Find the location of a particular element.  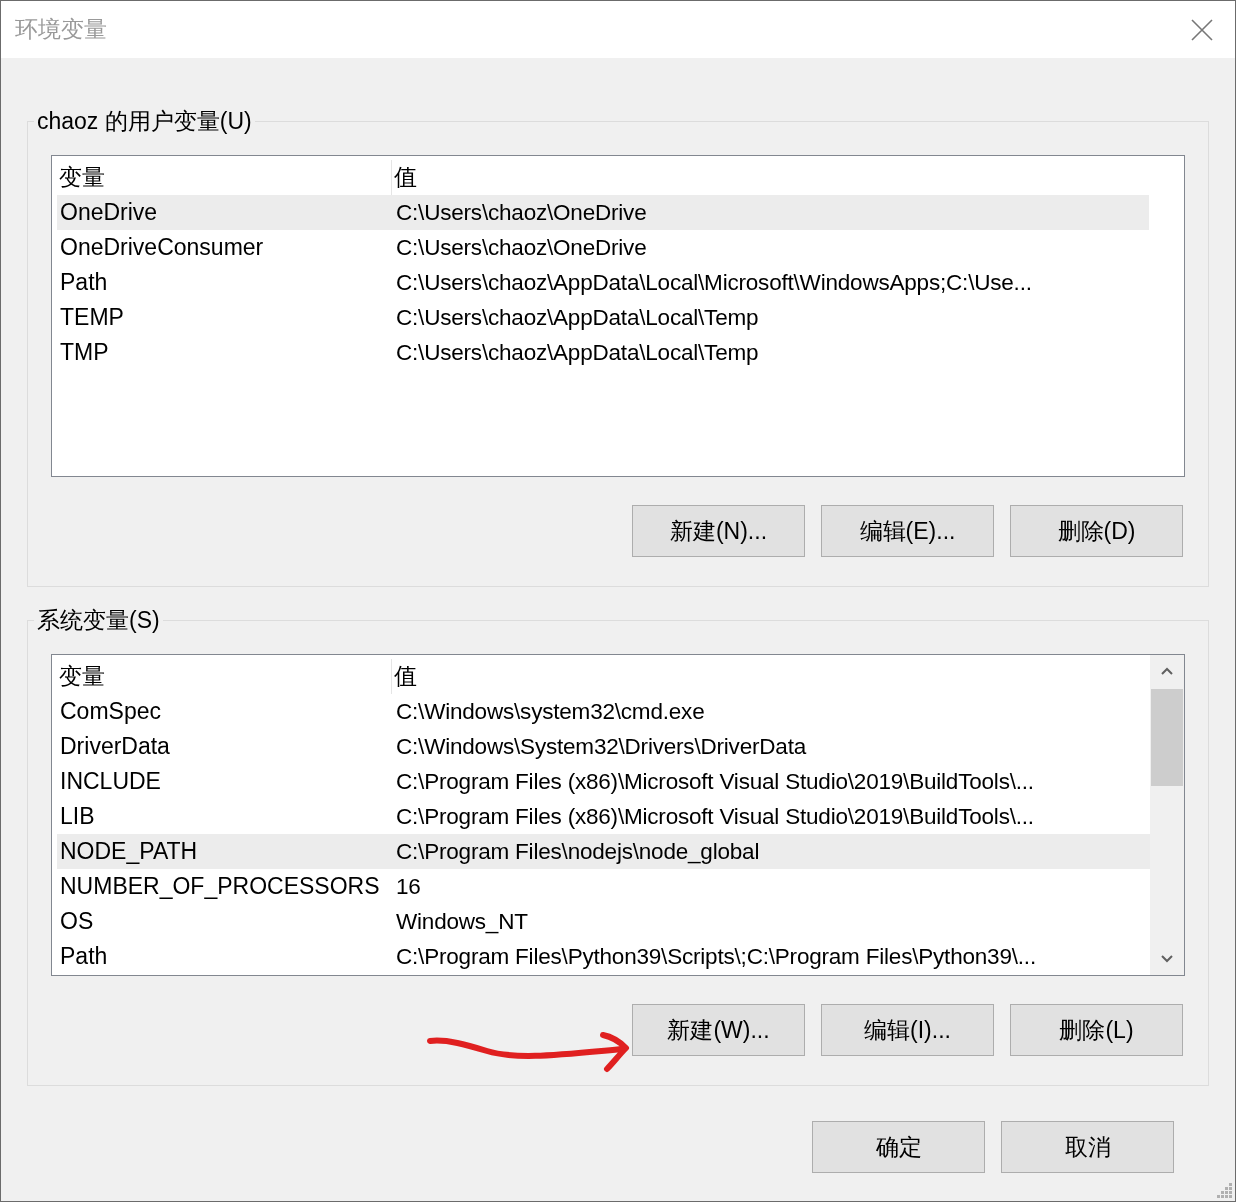

resize-grip-icon is located at coordinates (1224, 1190).